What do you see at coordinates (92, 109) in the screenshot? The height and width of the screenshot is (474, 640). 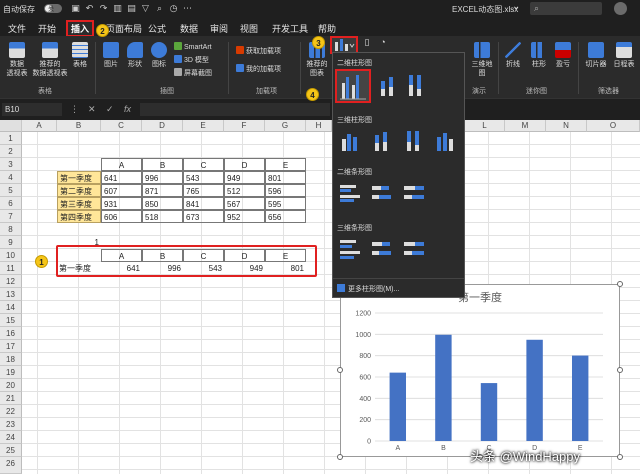 I see `cancel-icon: ✕` at bounding box center [92, 109].